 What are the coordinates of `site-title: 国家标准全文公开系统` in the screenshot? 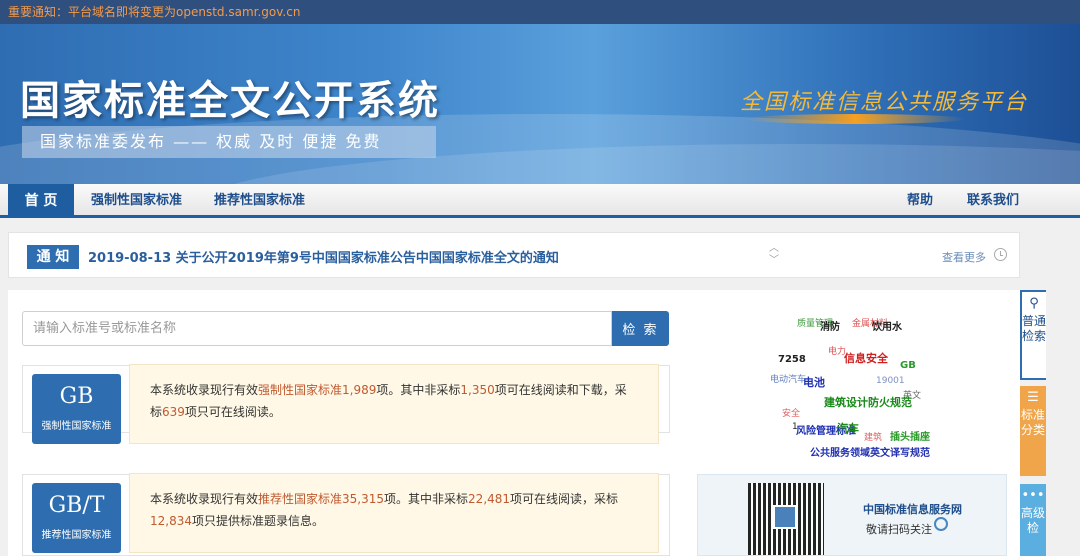 It's located at (230, 100).